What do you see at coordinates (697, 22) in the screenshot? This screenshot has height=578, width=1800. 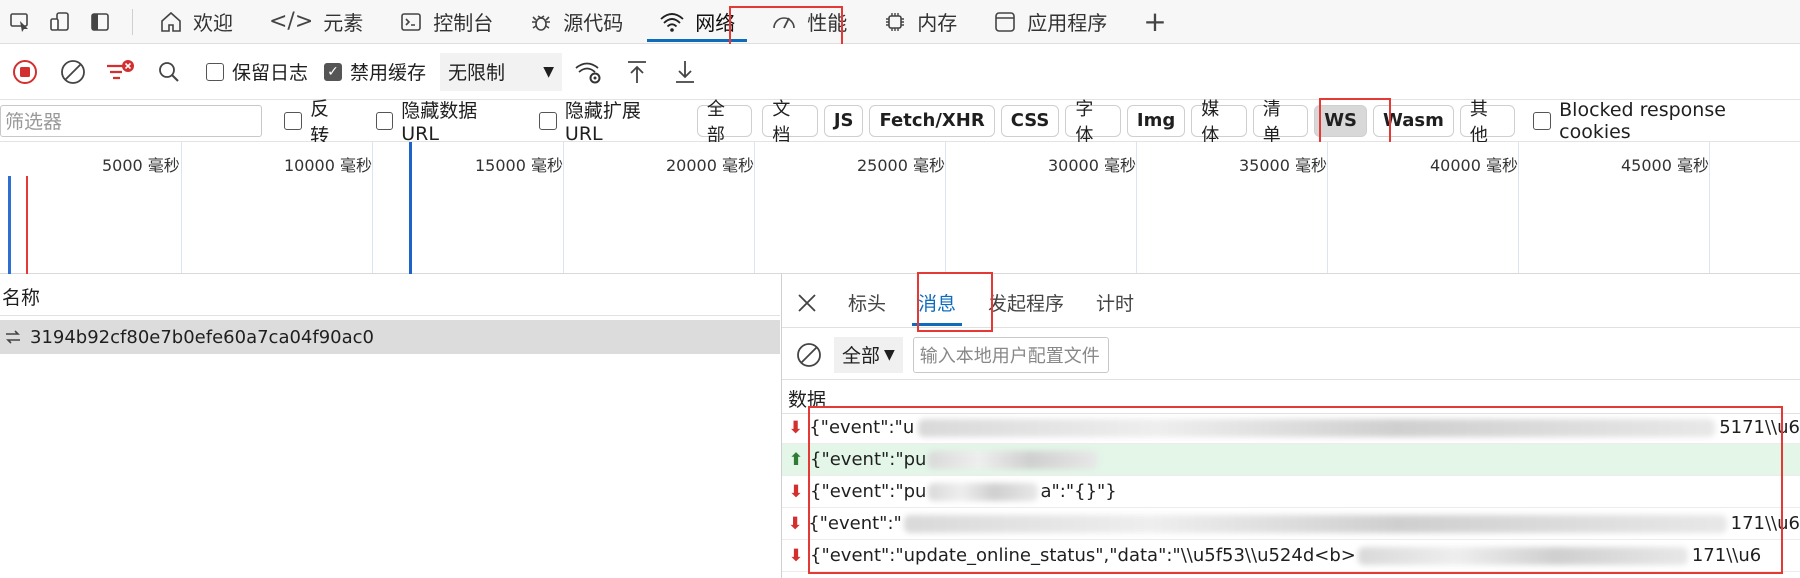 I see `tab-network: 网络` at bounding box center [697, 22].